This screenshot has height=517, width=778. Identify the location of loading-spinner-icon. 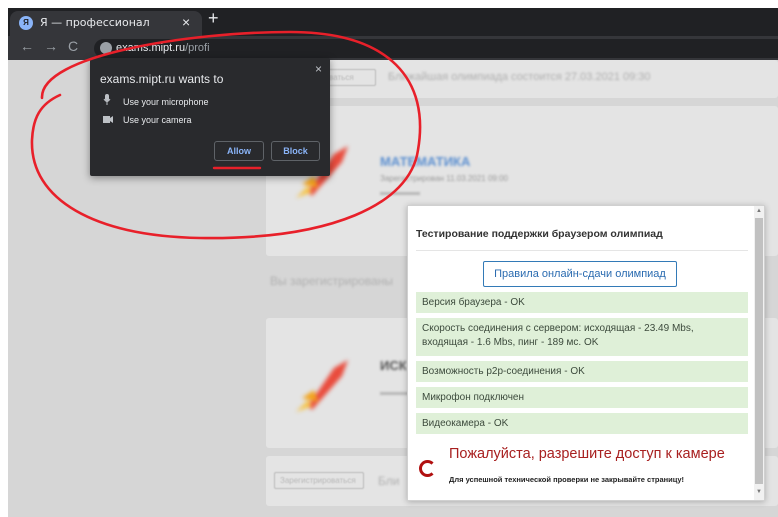
(427, 468).